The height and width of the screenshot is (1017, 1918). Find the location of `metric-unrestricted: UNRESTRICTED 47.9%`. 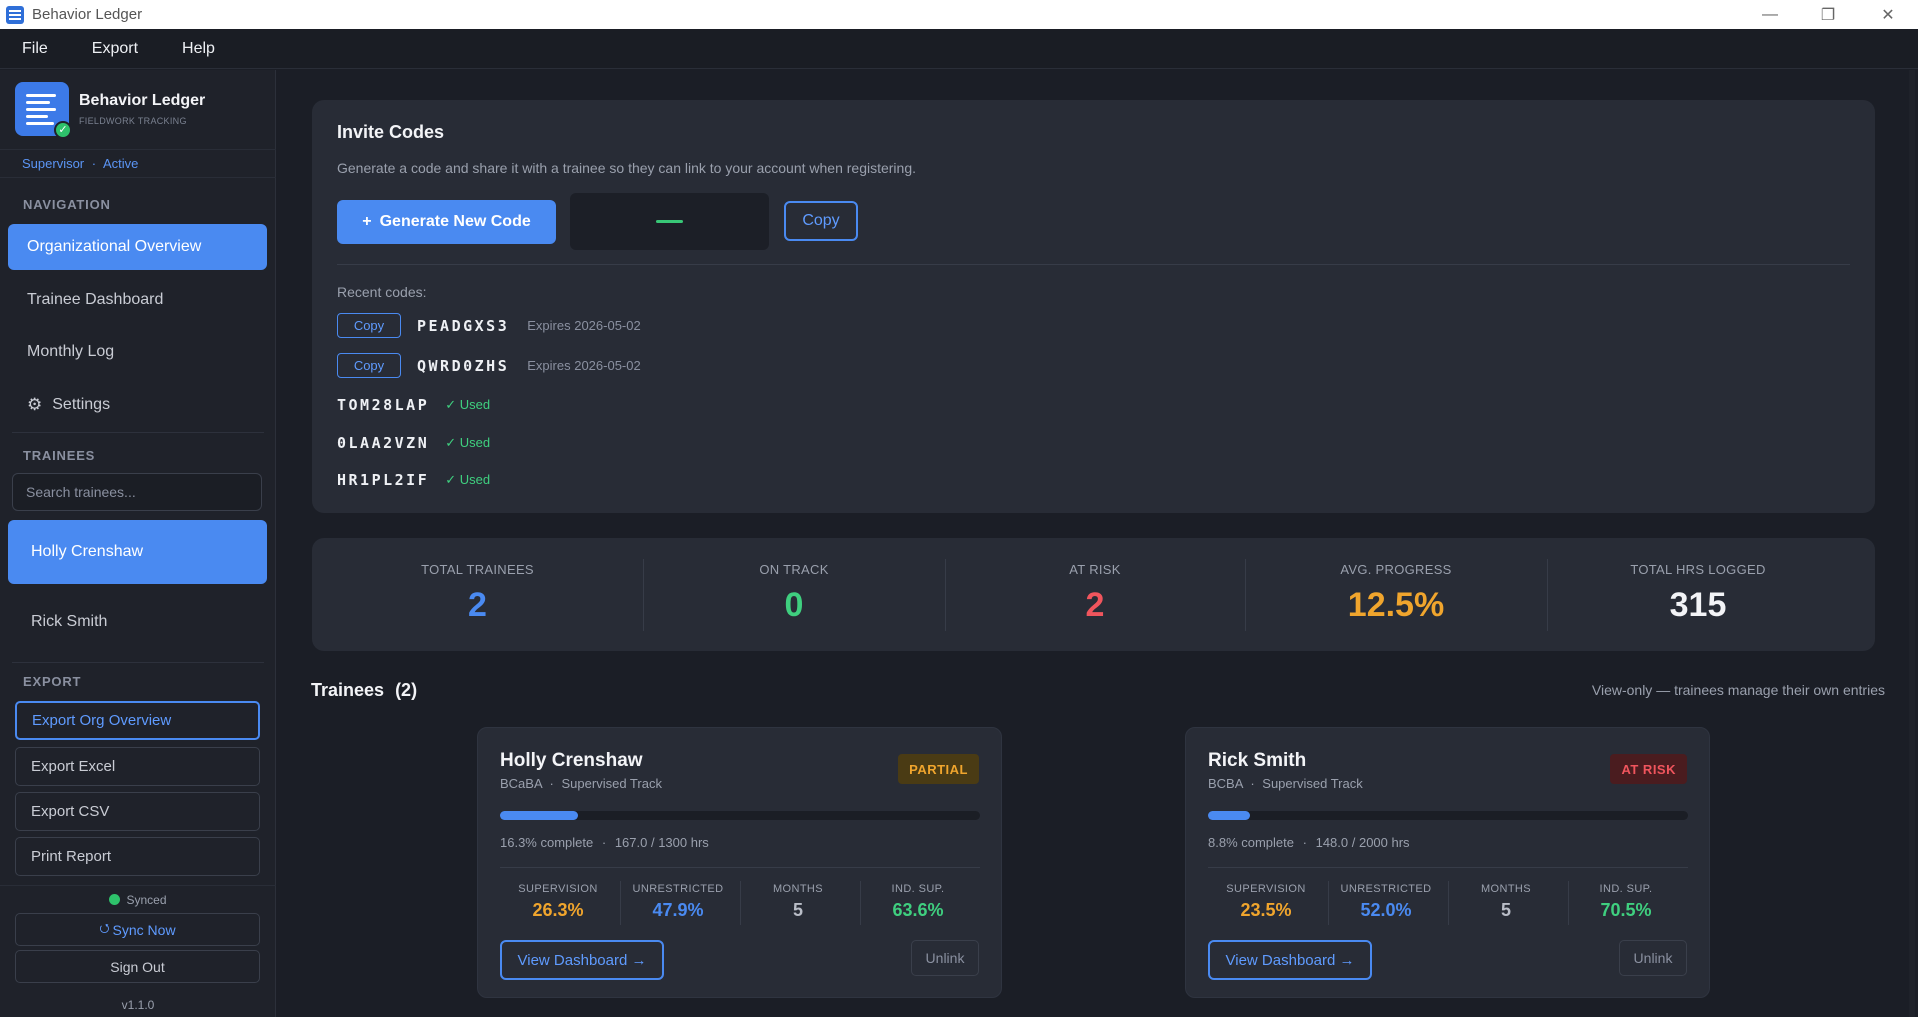

metric-unrestricted: UNRESTRICTED 47.9% is located at coordinates (678, 902).